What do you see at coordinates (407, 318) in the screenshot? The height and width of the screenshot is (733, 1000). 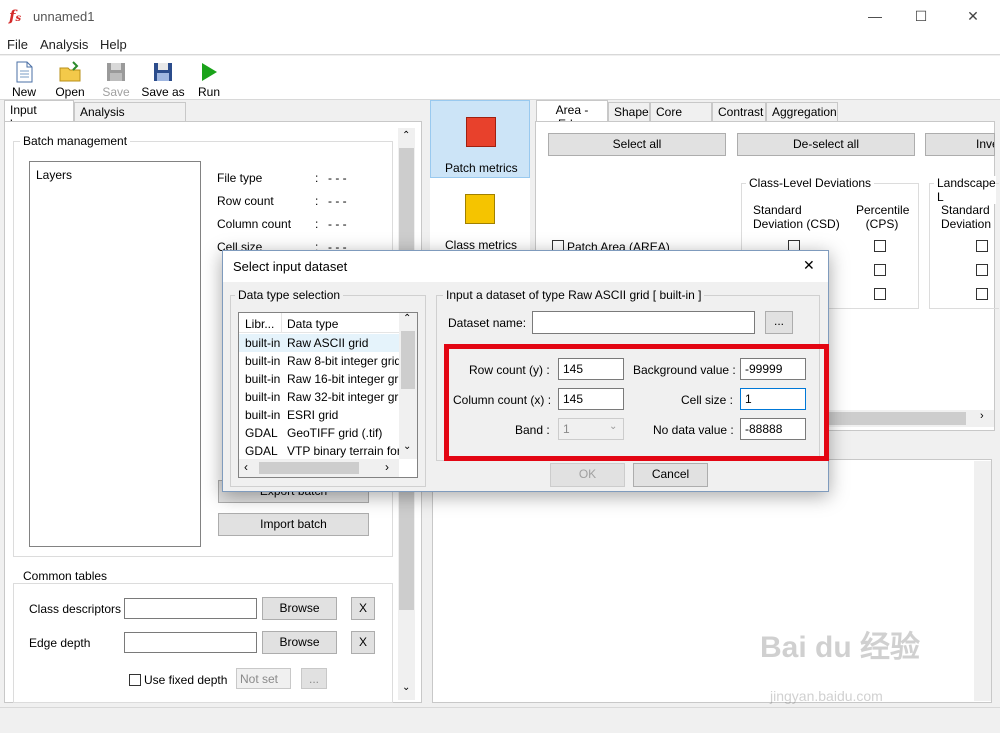 I see `list-scroll-up-icon: ⌃` at bounding box center [407, 318].